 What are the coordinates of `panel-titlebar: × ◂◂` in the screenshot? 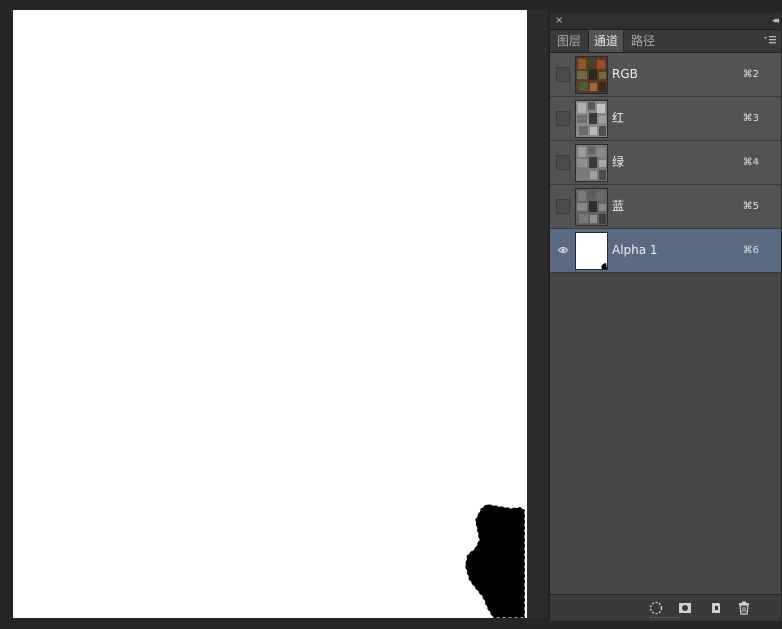 It's located at (665, 21).